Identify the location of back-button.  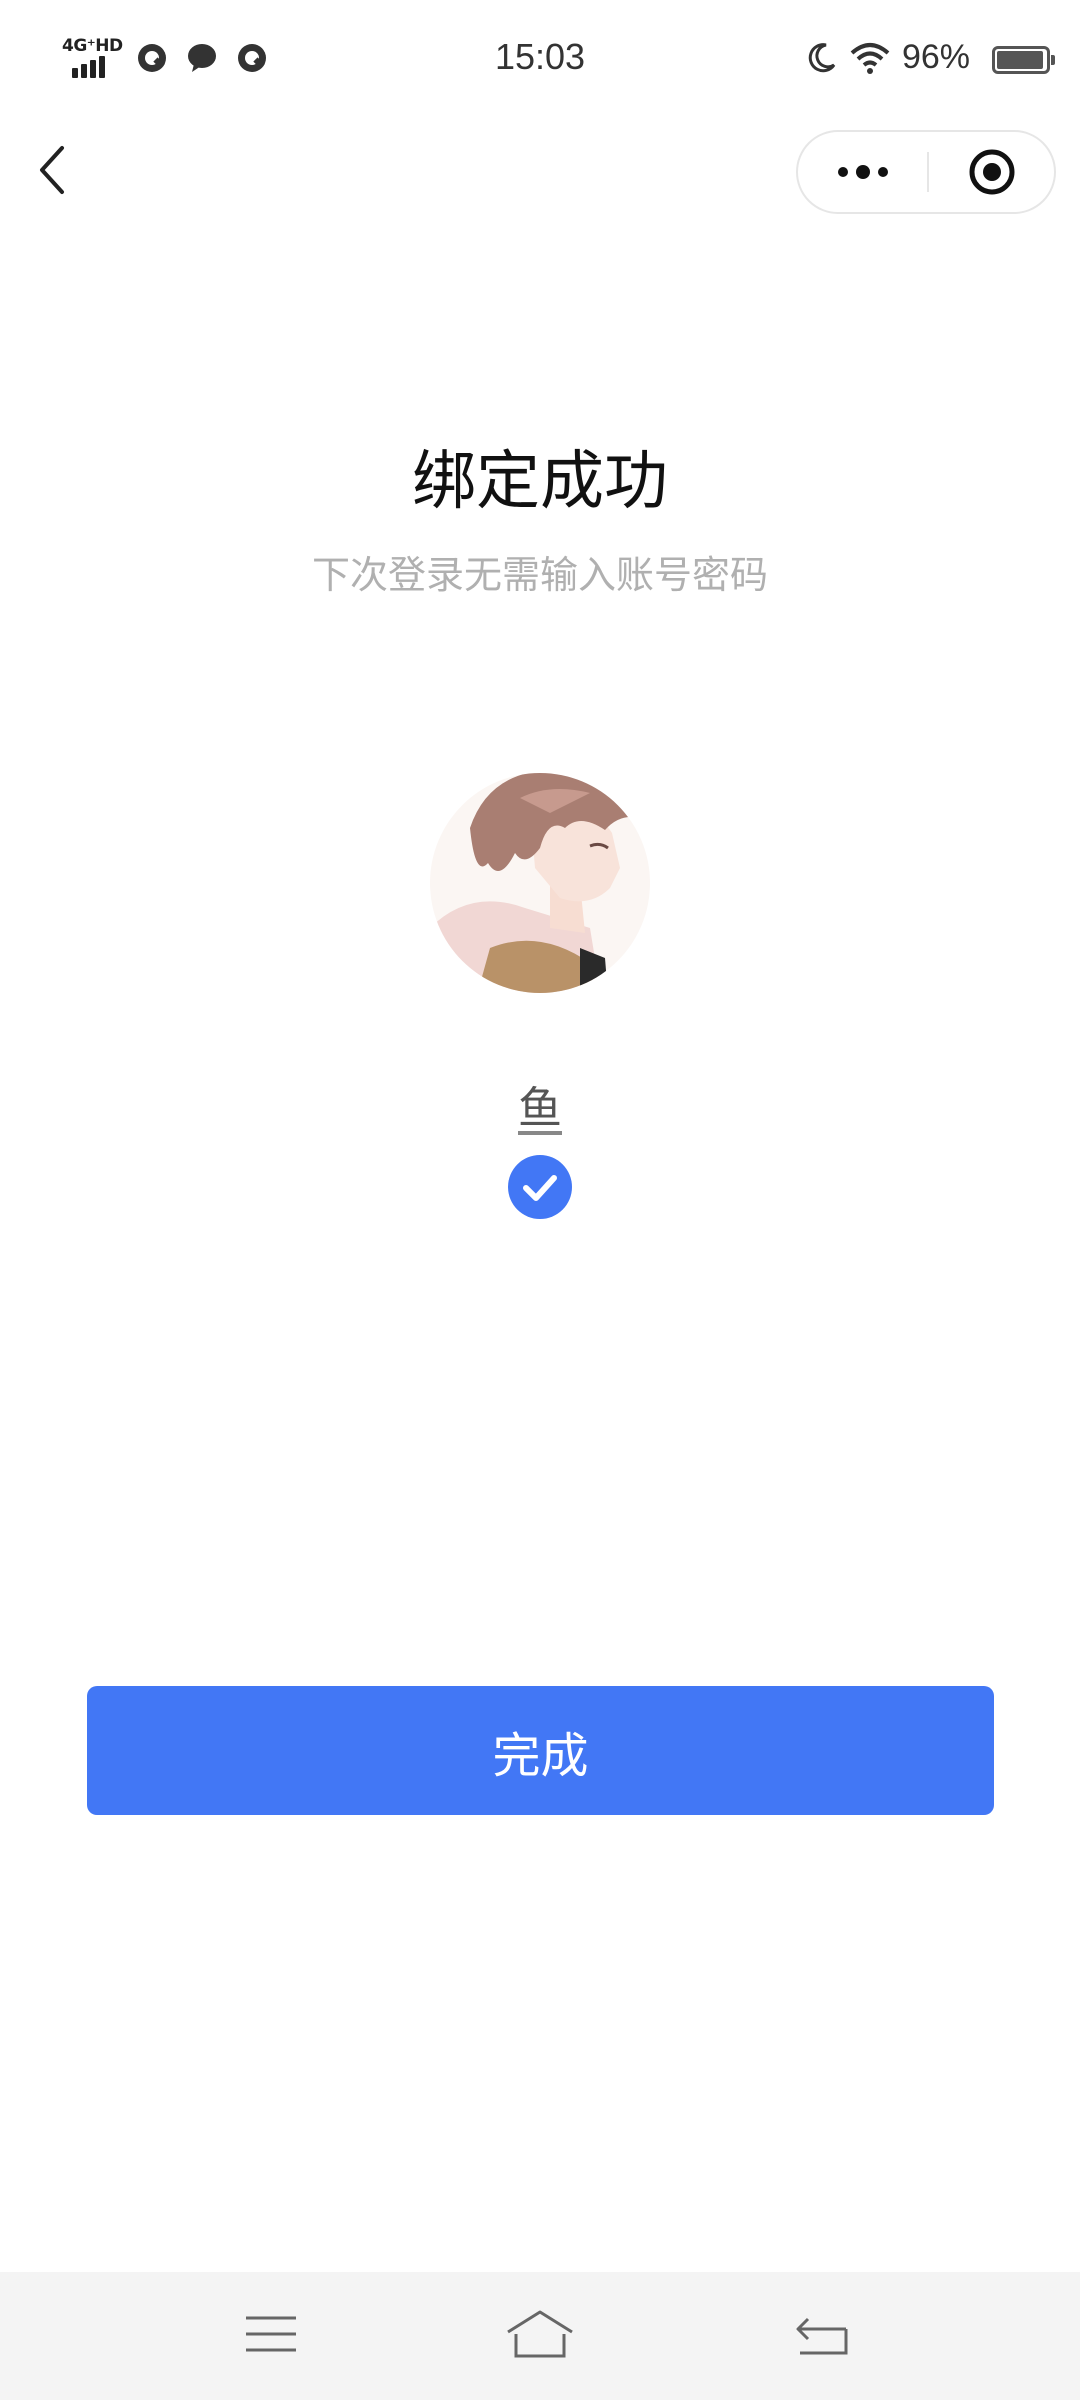
(52, 170).